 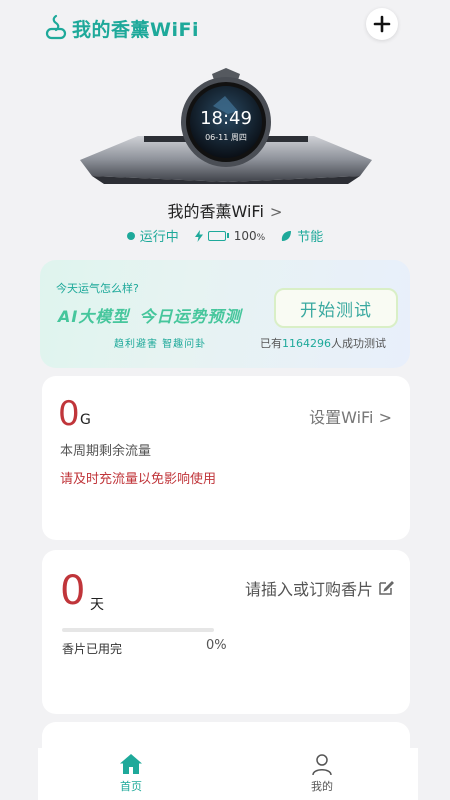 I want to click on device-name-link: 我的香薰WiFi >, so click(x=225, y=210).